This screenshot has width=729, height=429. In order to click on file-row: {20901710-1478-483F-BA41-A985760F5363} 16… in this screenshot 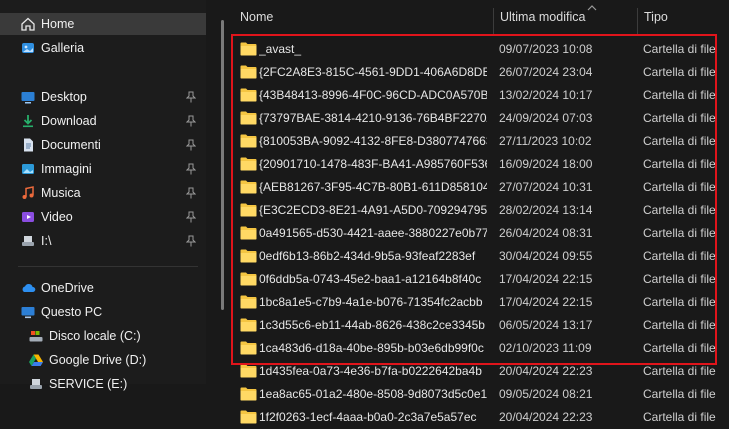, I will do `click(479, 164)`.